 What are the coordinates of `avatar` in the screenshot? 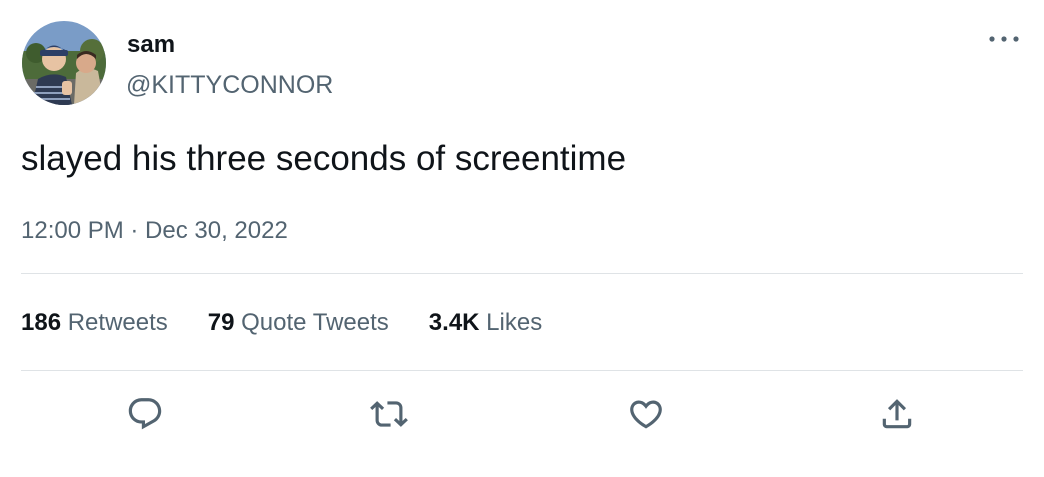 It's located at (64, 63).